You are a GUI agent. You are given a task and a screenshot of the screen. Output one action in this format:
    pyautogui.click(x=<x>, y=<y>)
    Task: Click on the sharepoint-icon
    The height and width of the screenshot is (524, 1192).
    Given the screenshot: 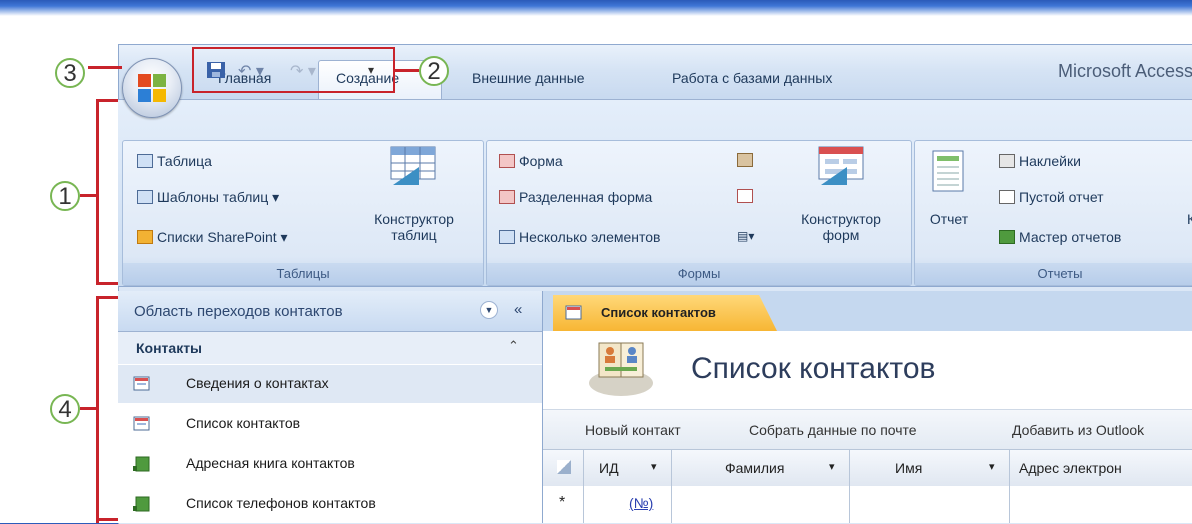 What is the action you would take?
    pyautogui.click(x=145, y=237)
    